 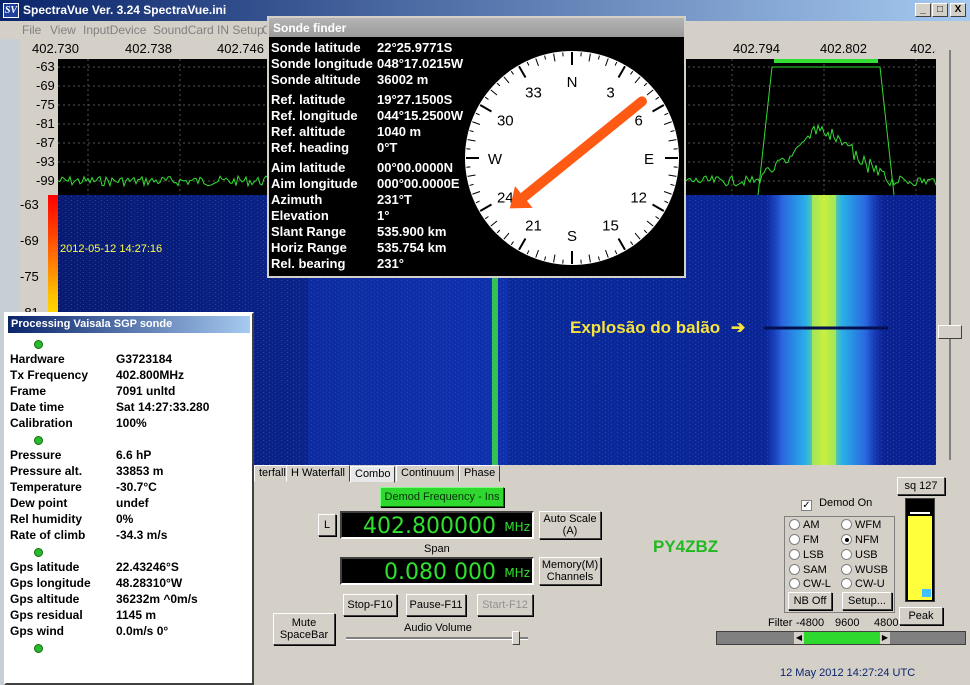 What do you see at coordinates (495, 159) in the screenshot?
I see `compass-label: W` at bounding box center [495, 159].